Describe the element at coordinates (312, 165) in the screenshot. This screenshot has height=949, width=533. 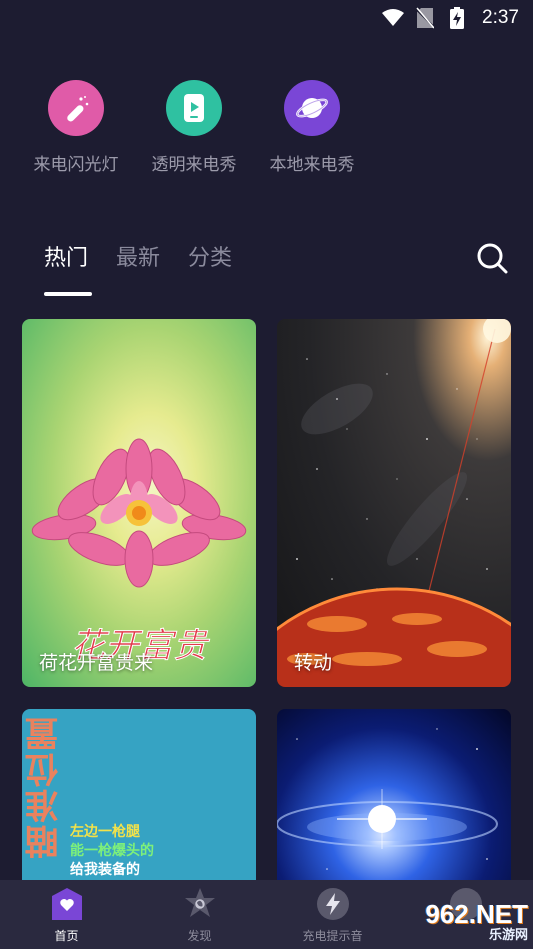
I see `feature-label: 本地来电秀` at that location.